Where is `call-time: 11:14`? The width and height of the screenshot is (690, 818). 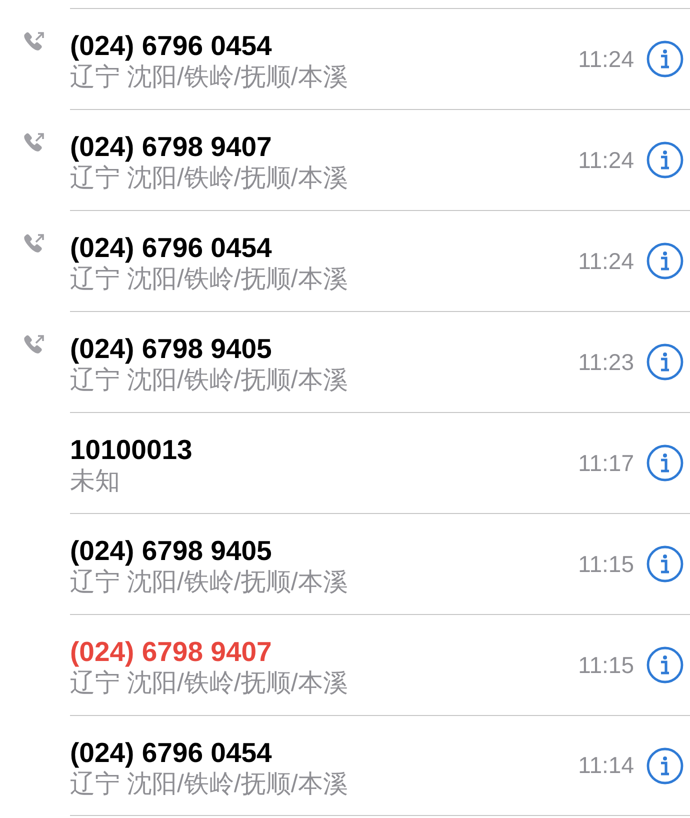 call-time: 11:14 is located at coordinates (606, 765).